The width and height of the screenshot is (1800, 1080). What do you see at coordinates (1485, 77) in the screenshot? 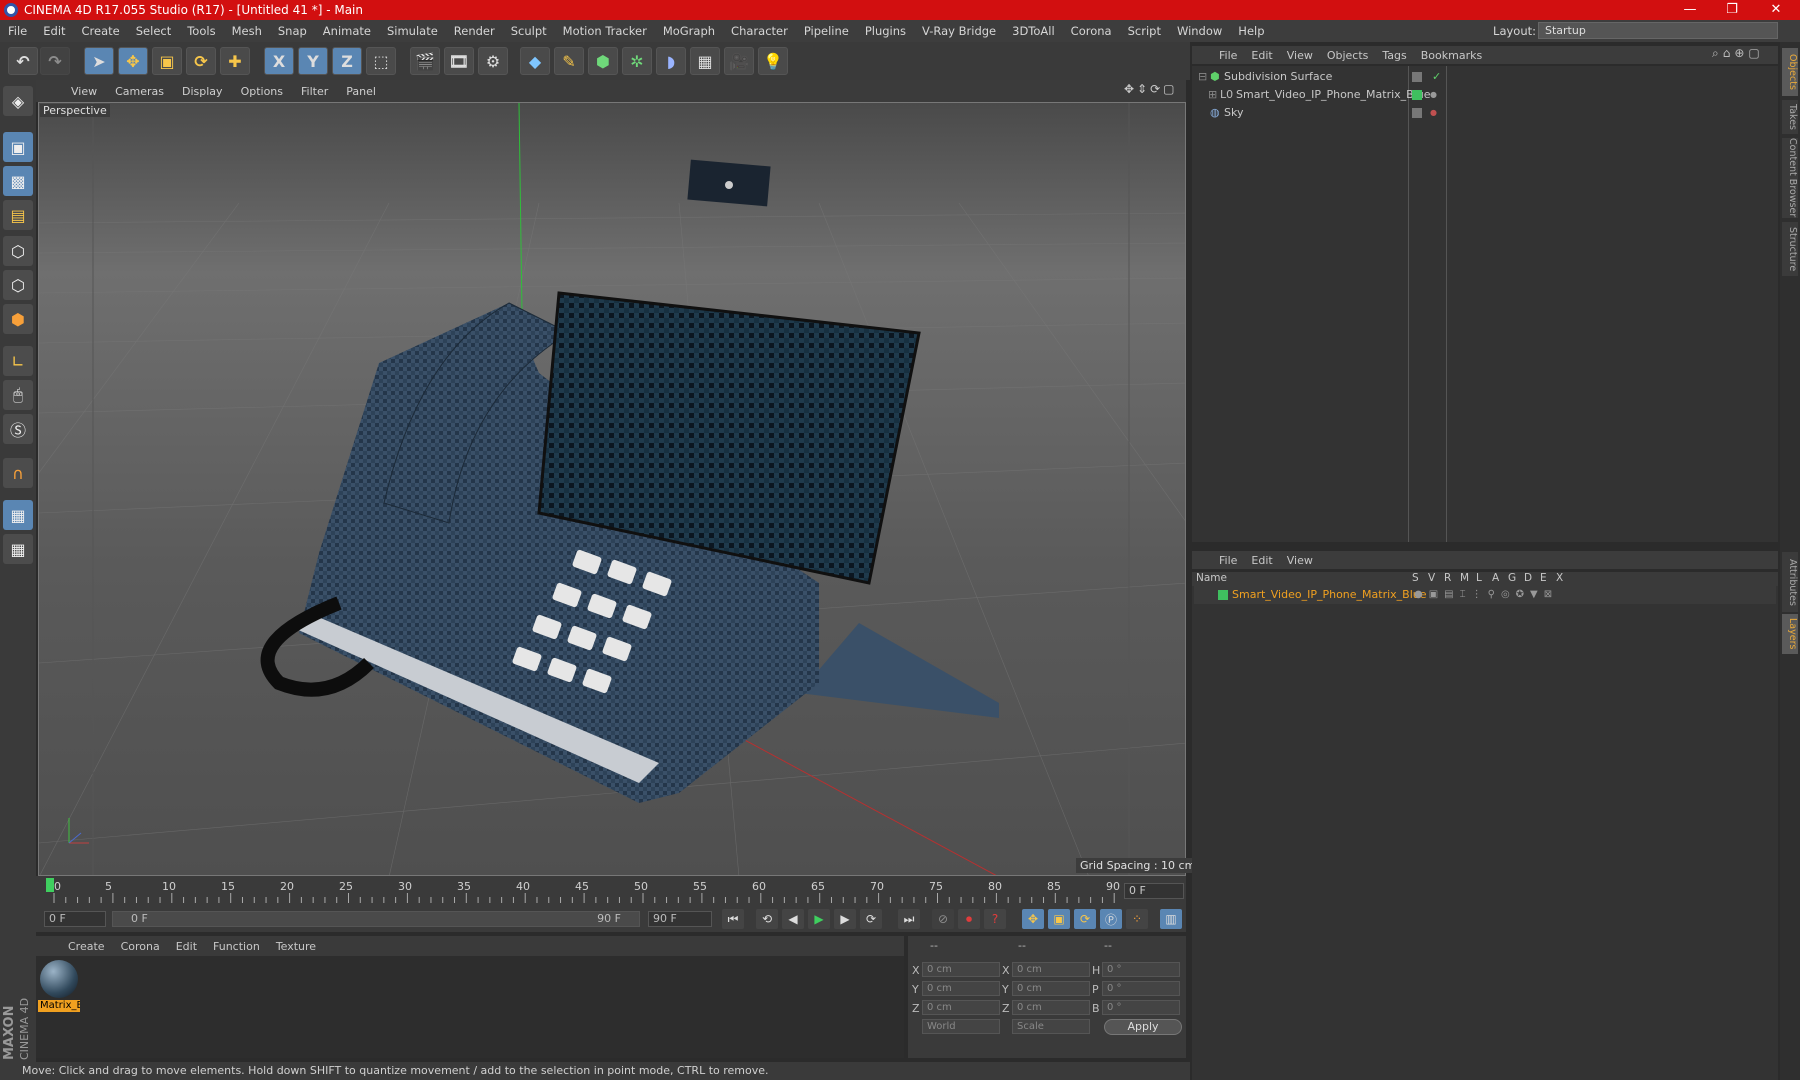
I see `object-row: ⊟ ⬢ Subdivision Surface ✓` at bounding box center [1485, 77].